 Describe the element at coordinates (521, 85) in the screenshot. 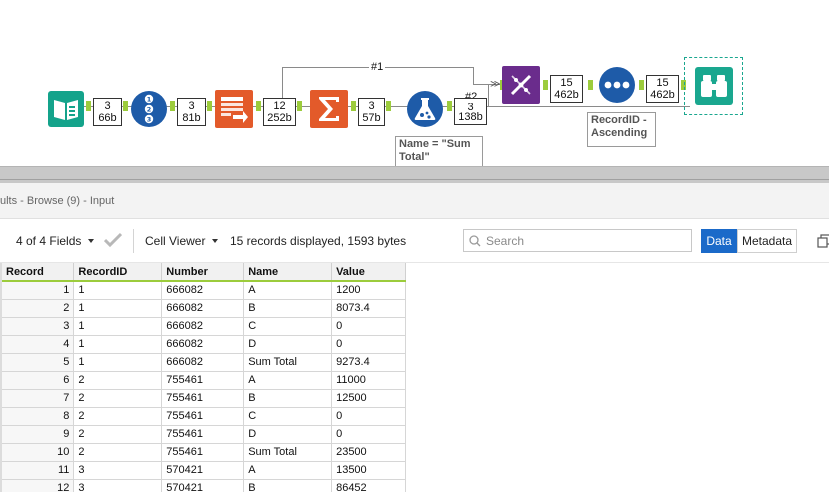

I see `tool-transform` at that location.